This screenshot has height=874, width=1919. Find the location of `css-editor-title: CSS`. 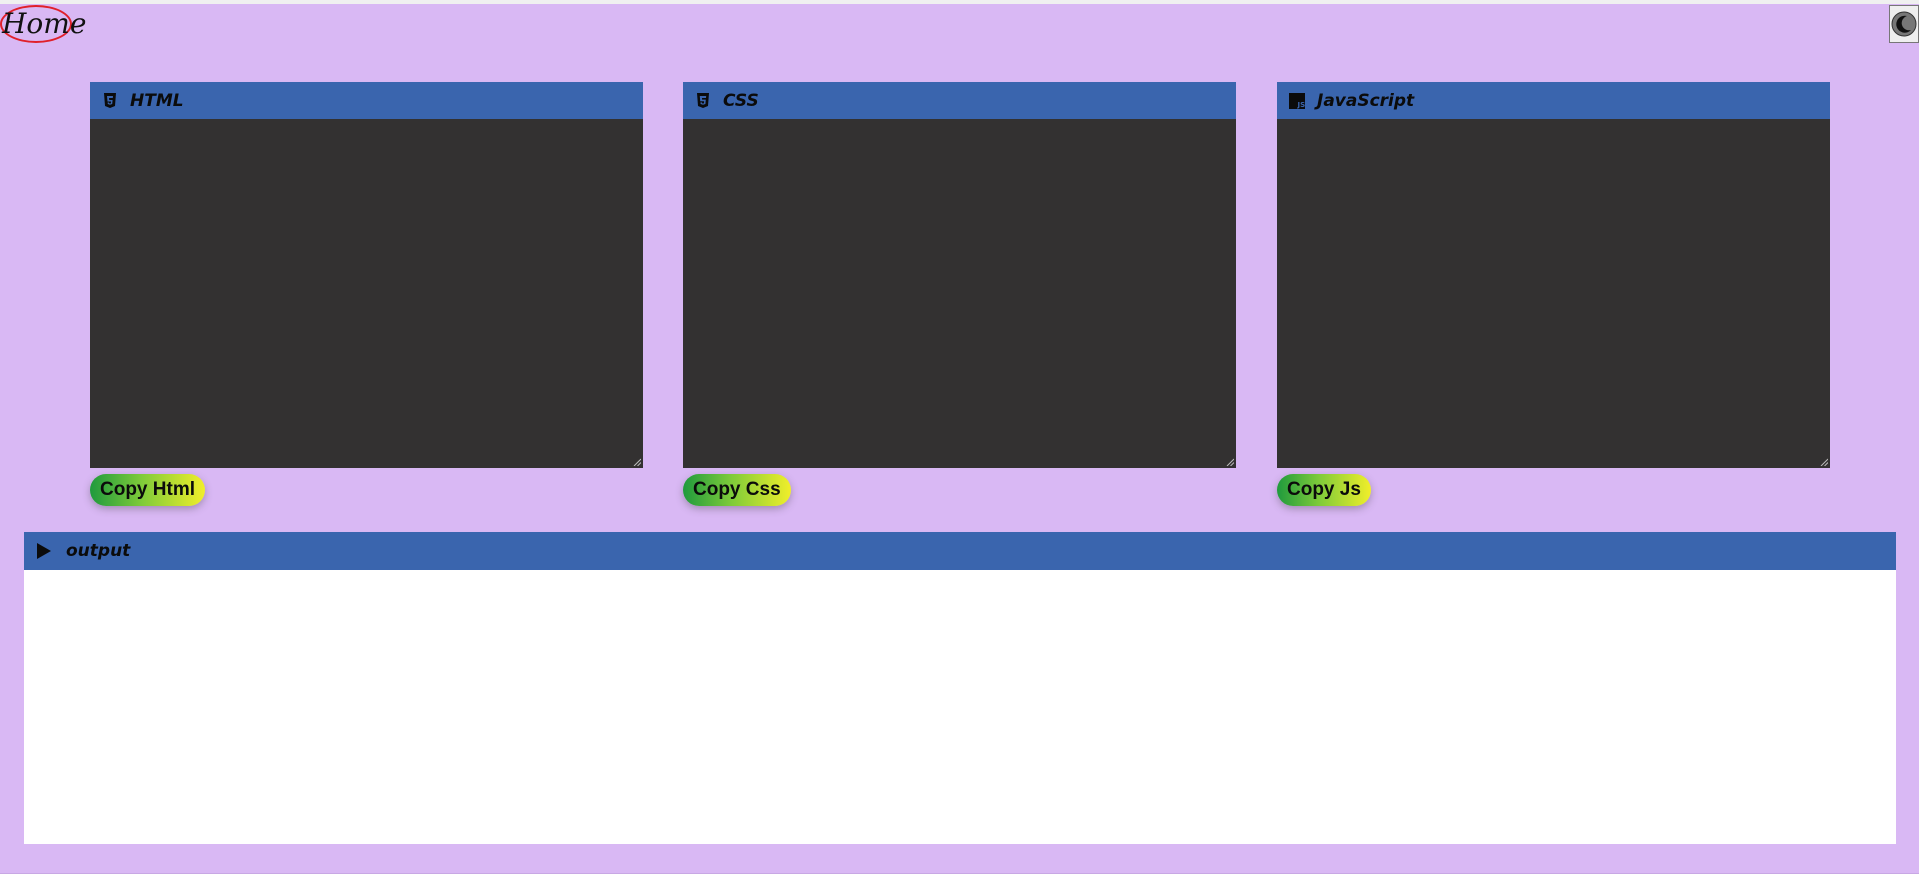

css-editor-title: CSS is located at coordinates (741, 100).